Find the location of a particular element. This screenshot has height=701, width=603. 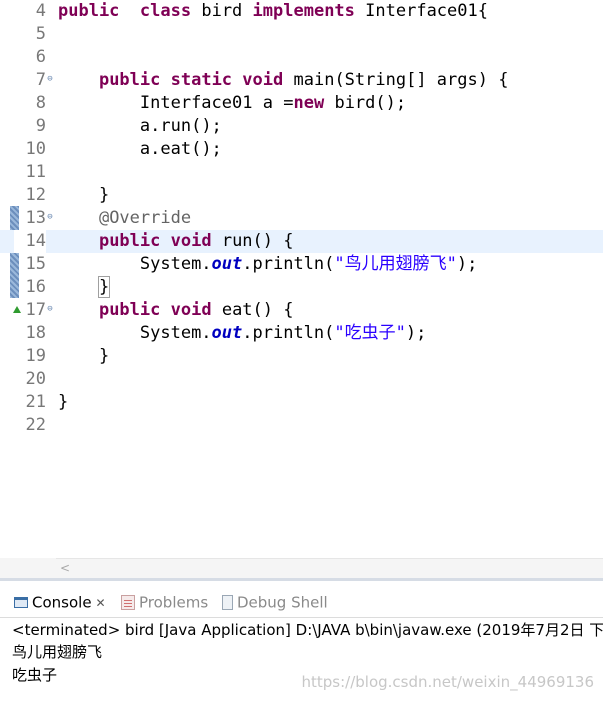

code-text: public void run() { is located at coordinates (176, 241).